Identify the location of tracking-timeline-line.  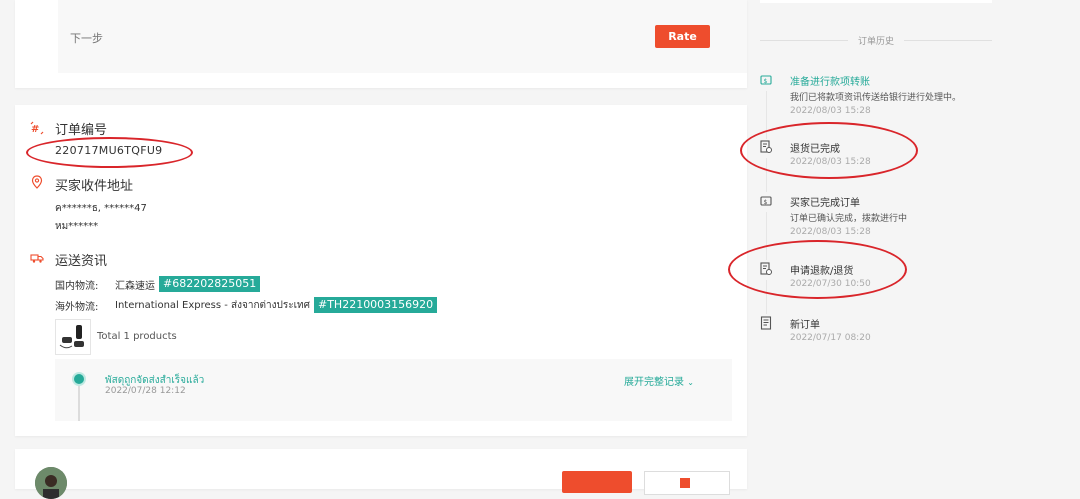
(79, 401).